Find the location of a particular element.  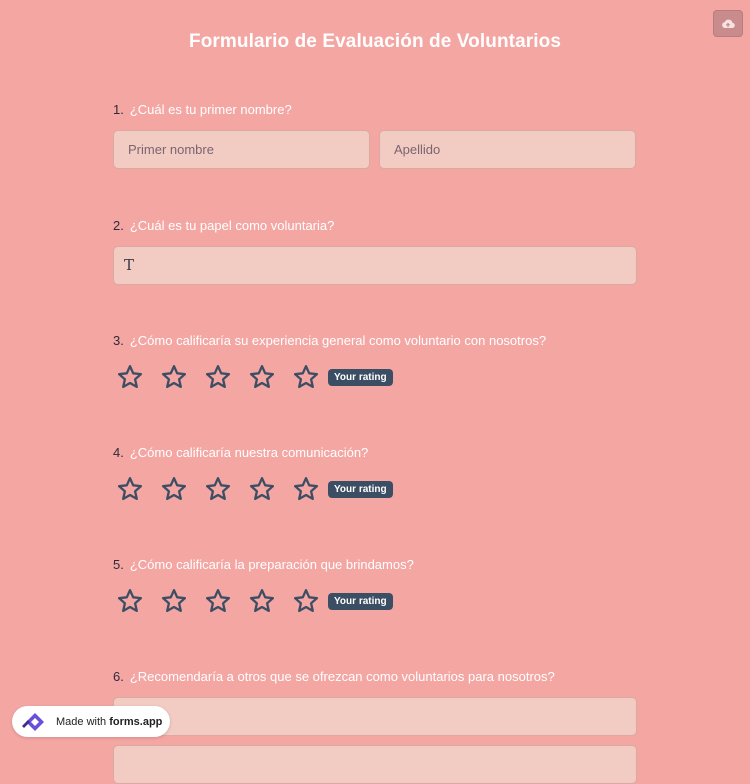

question-volunteer-role: 2. ¿Cuál es tu papel como voluntaria? T is located at coordinates (375, 251).